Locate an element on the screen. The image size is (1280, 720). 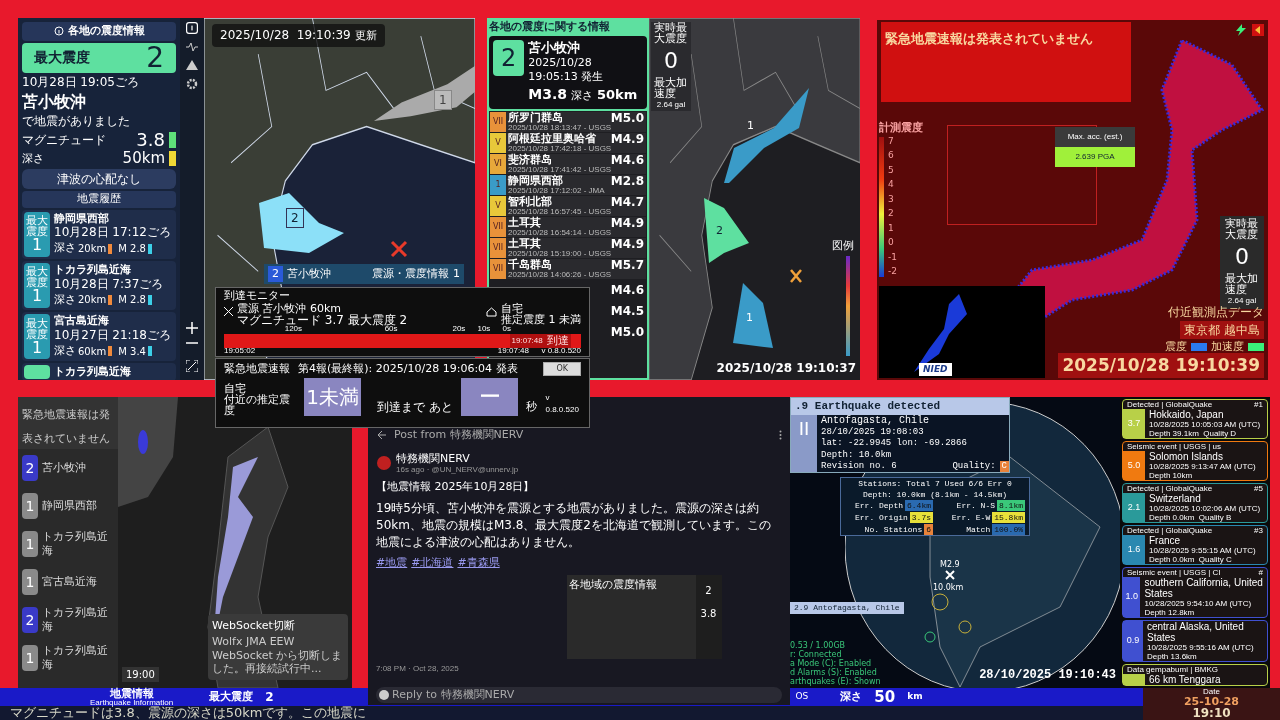
depth-label: 深さ is located at coordinates (33, 158).